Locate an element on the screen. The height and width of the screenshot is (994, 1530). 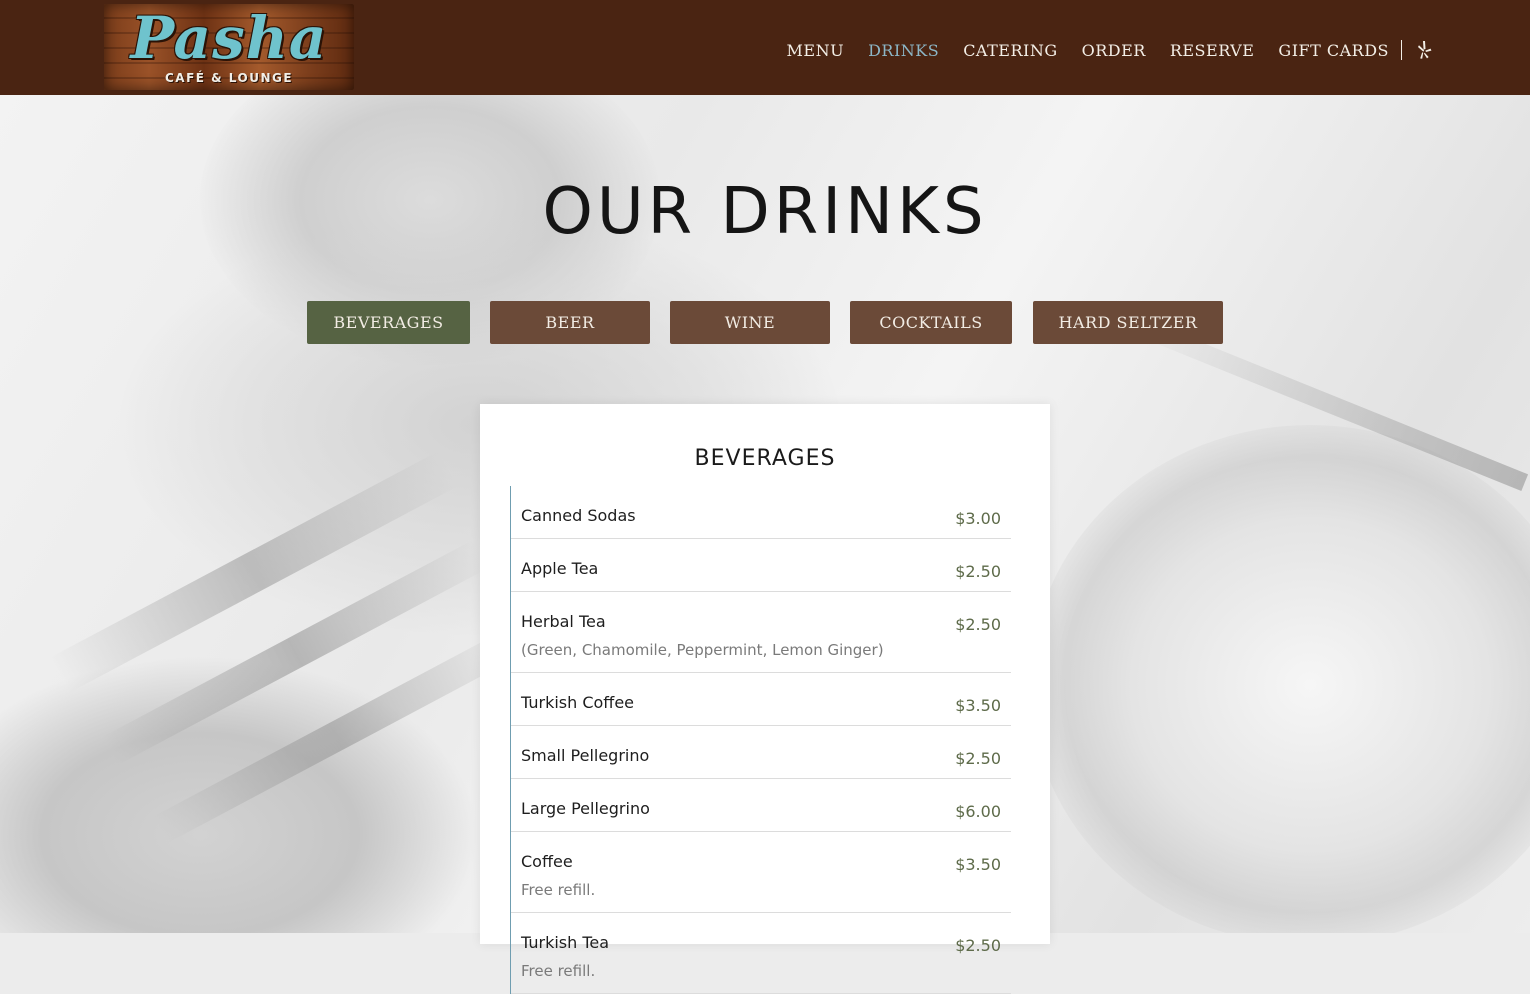
item-name: Coffee is located at coordinates (547, 861).